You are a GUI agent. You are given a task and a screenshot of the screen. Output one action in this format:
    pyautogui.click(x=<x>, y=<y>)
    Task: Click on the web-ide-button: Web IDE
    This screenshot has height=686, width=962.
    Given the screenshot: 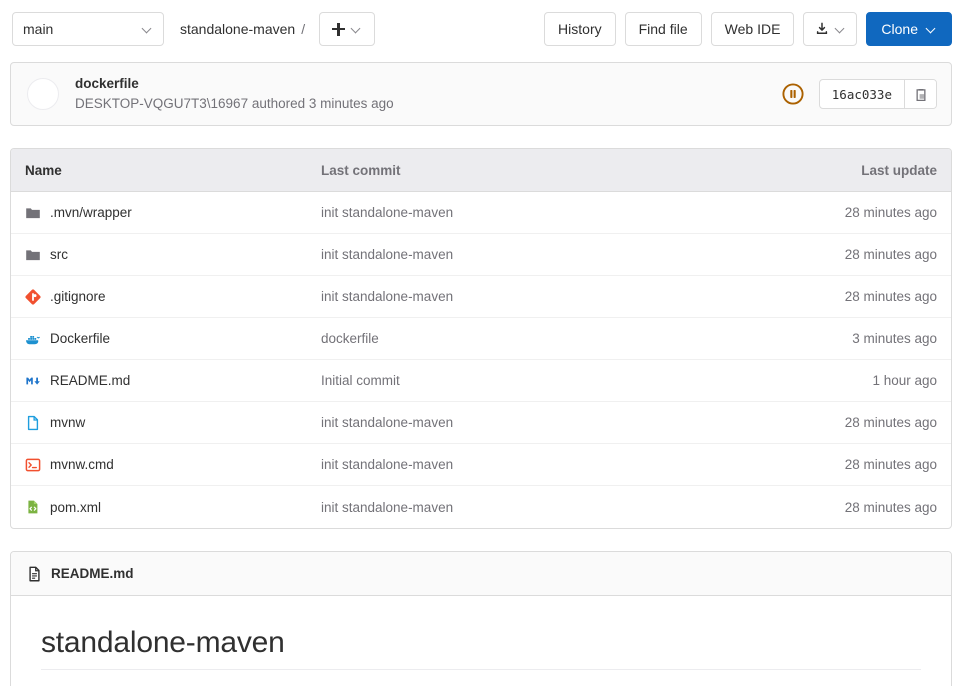 What is the action you would take?
    pyautogui.click(x=752, y=29)
    